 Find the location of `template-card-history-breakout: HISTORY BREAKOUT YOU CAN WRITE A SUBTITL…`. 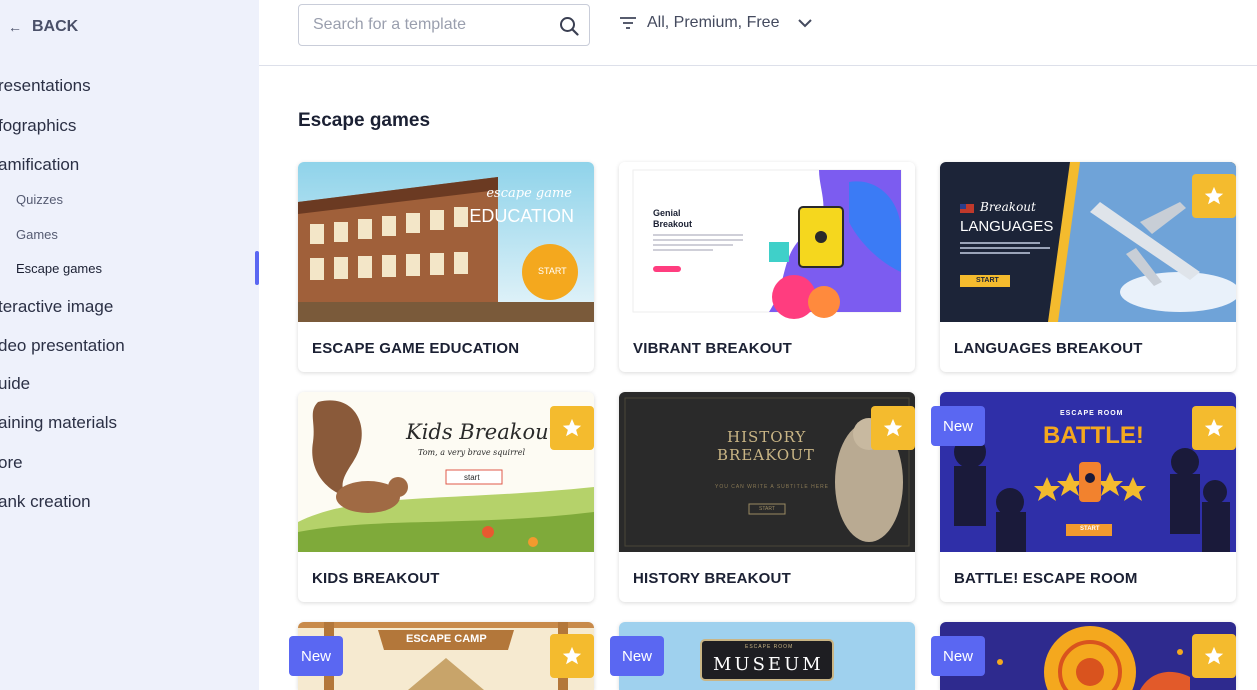

template-card-history-breakout: HISTORY BREAKOUT YOU CAN WRITE A SUBTITL… is located at coordinates (767, 497).